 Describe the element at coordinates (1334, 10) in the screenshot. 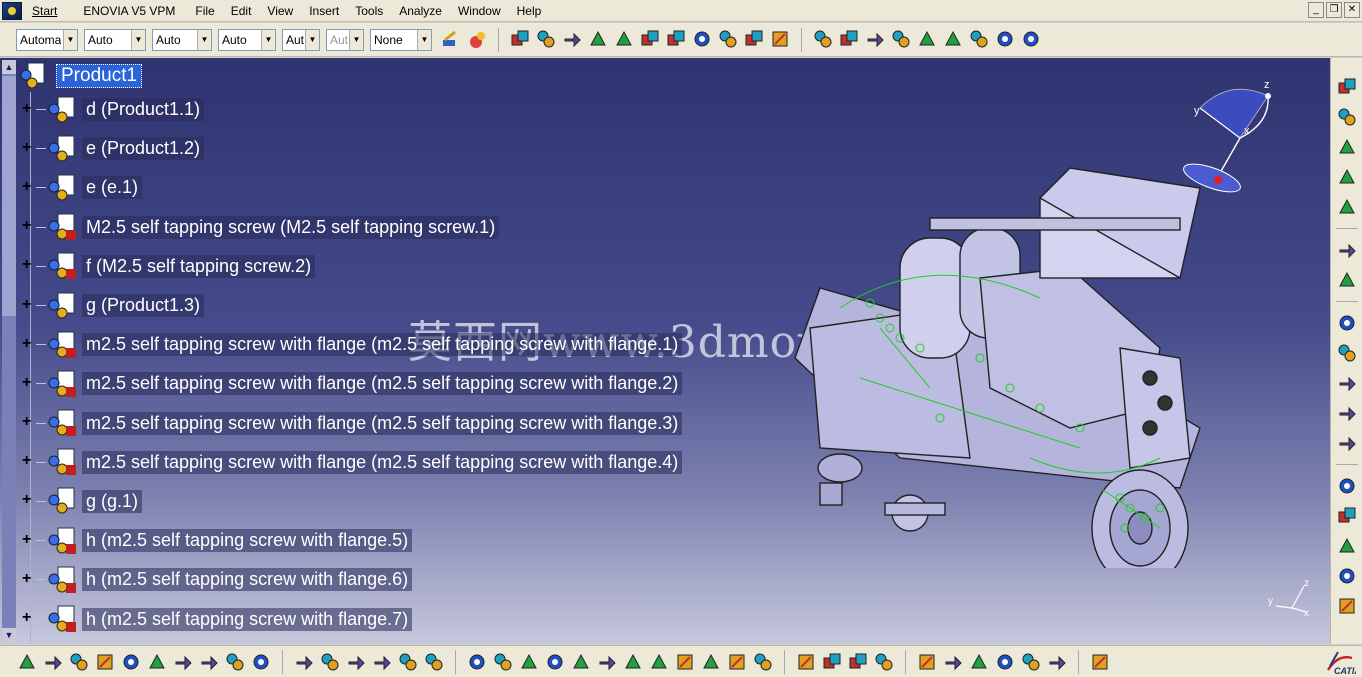

I see `restore-icon: ❐` at that location.